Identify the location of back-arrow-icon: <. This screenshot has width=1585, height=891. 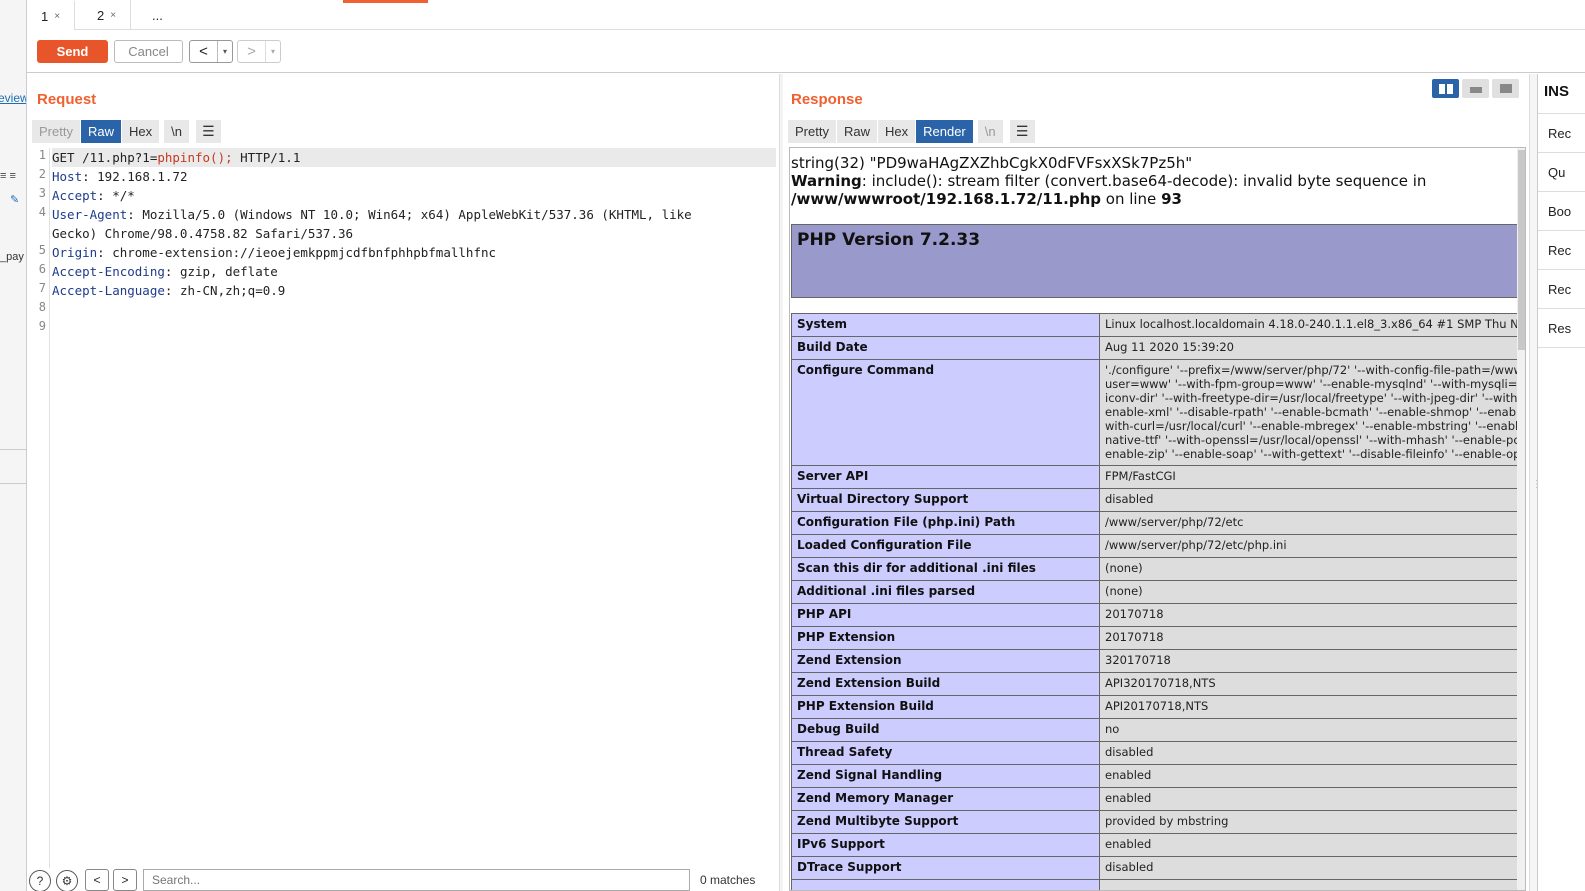
(204, 51).